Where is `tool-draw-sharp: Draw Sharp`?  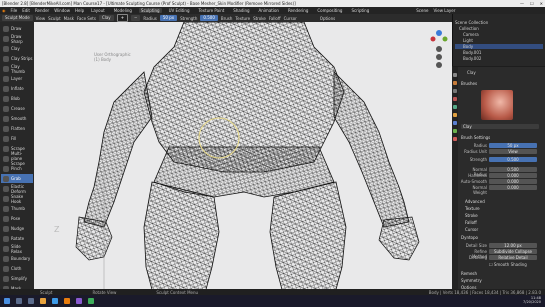 tool-draw-sharp: Draw Sharp is located at coordinates (17, 39).